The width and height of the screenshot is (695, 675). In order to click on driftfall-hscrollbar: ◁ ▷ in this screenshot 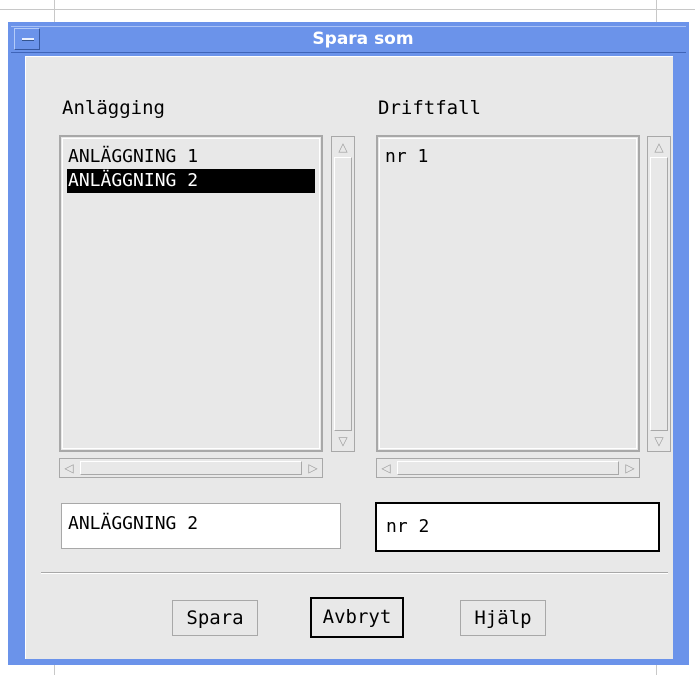, I will do `click(508, 468)`.